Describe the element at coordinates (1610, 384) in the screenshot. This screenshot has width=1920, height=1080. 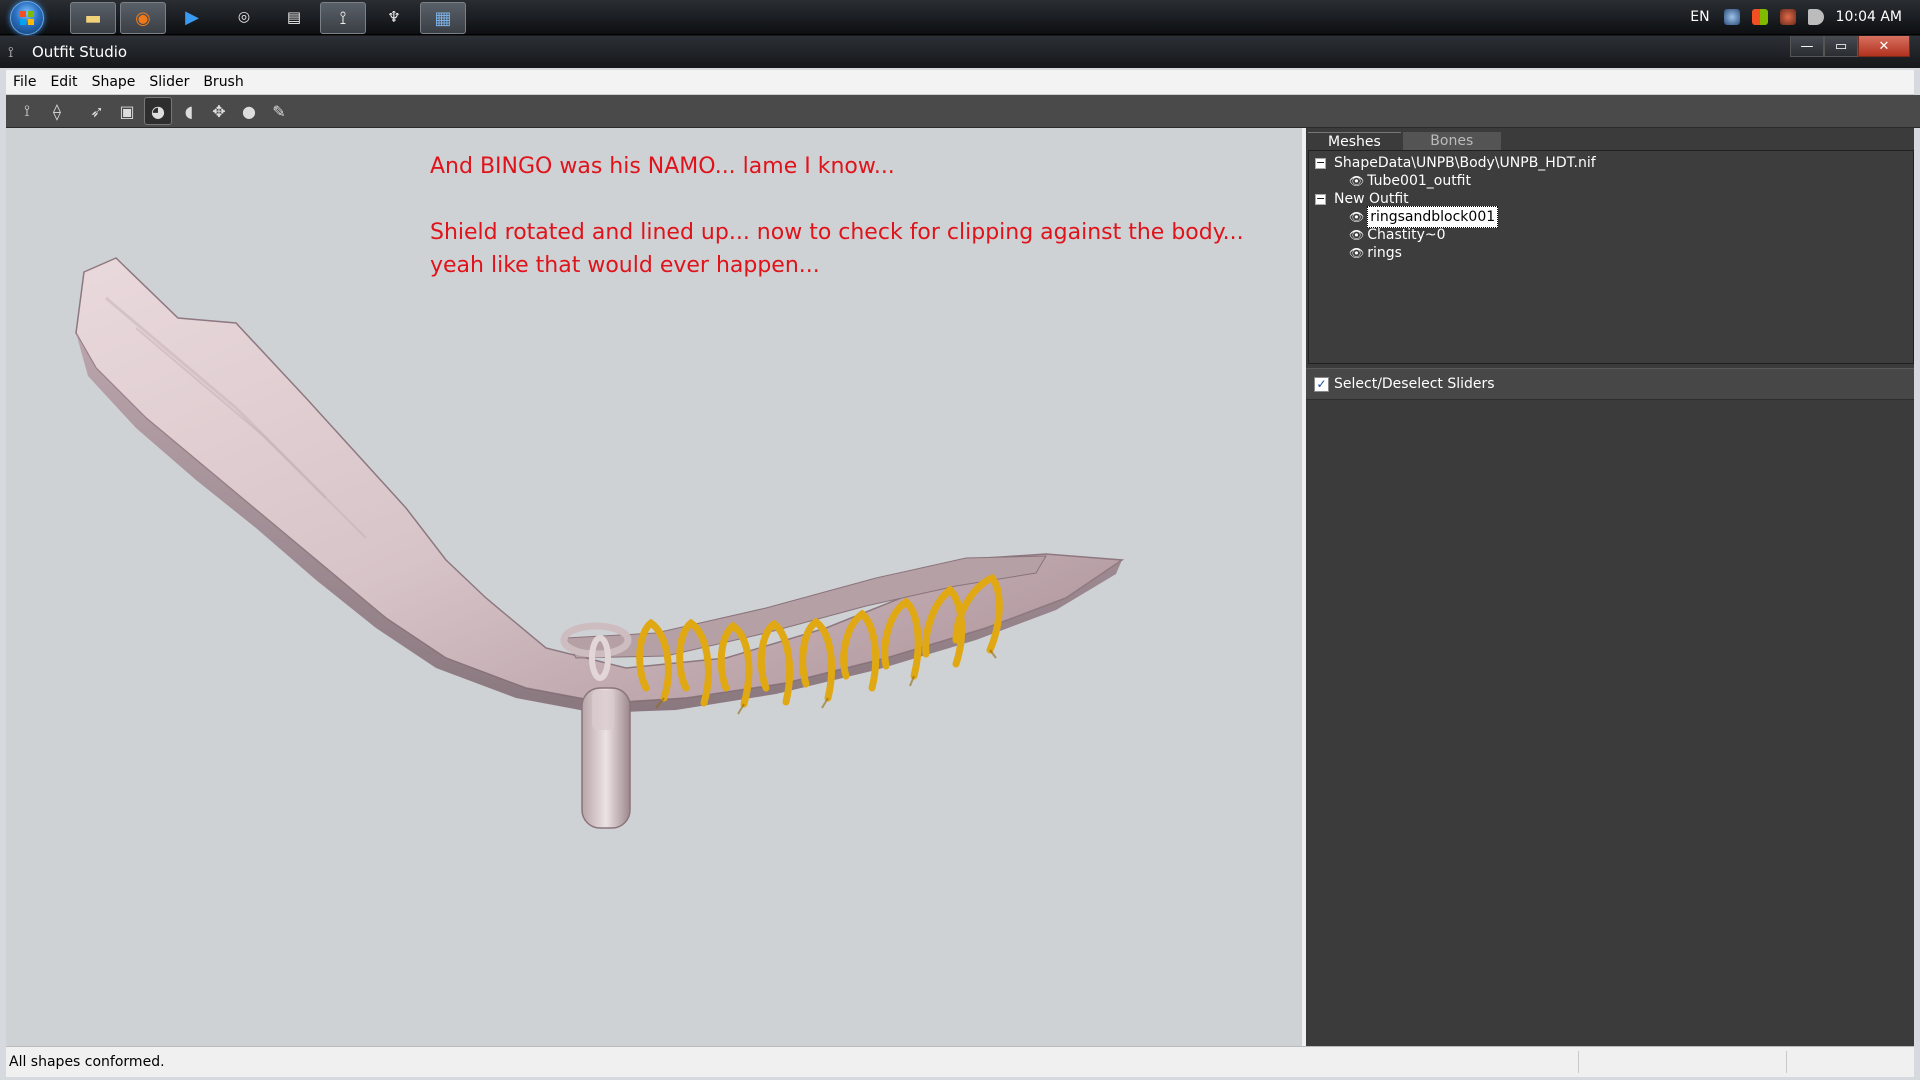
I see `slider-header: ✓ Select/Deselect Sliders` at that location.